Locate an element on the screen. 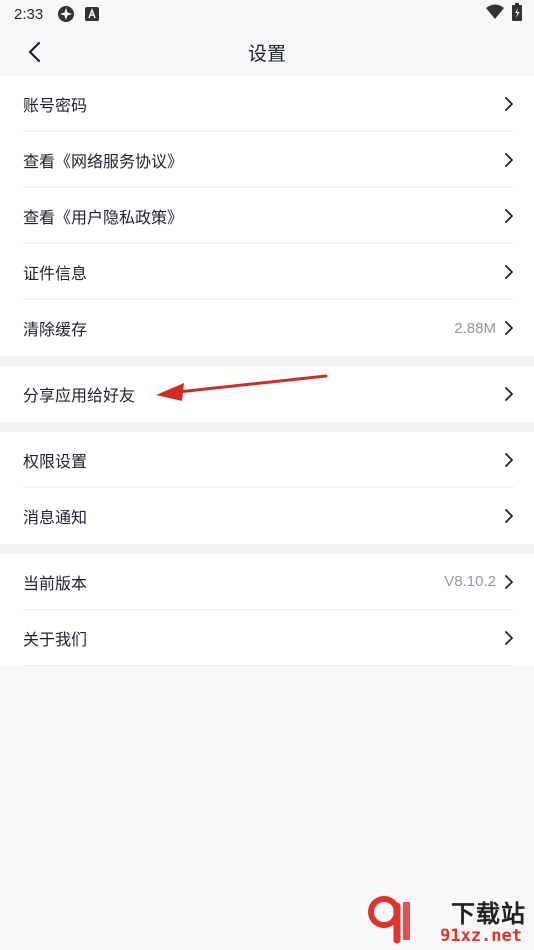 The height and width of the screenshot is (950, 534). settings-item-label: 证件信息 is located at coordinates (55, 273).